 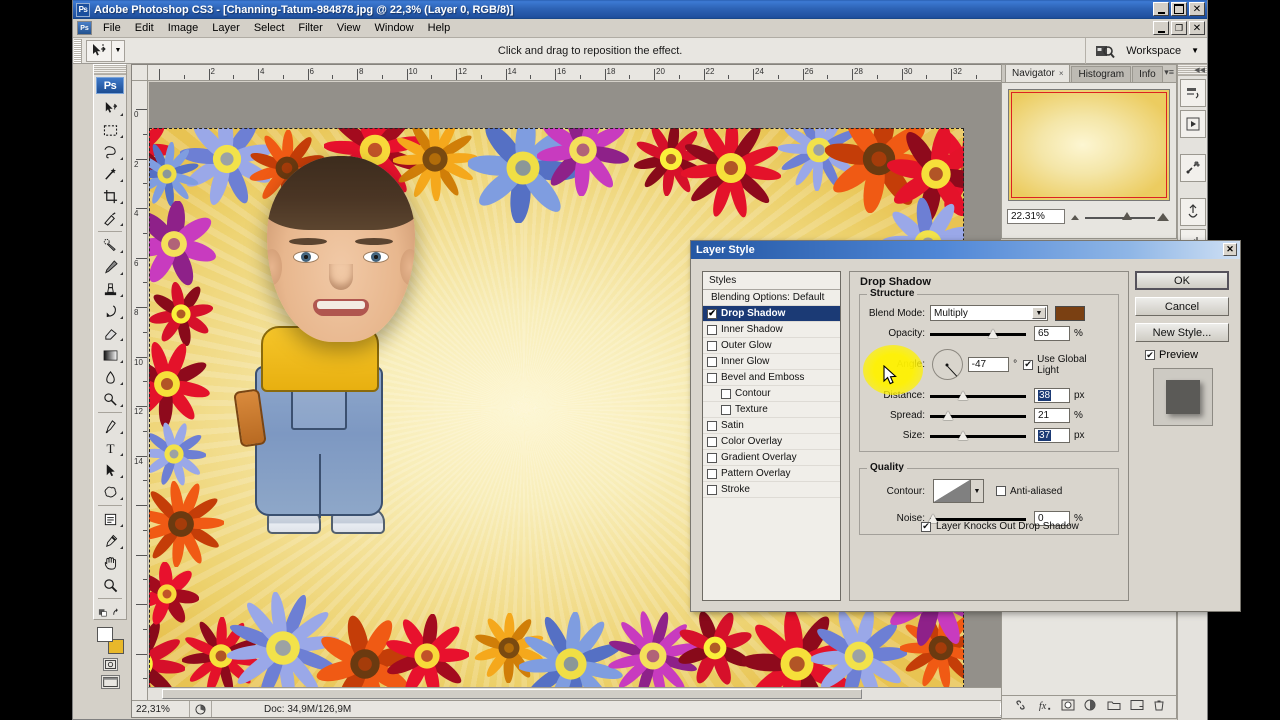 I want to click on tab-histogram: Histogram, so click(x=1101, y=74).